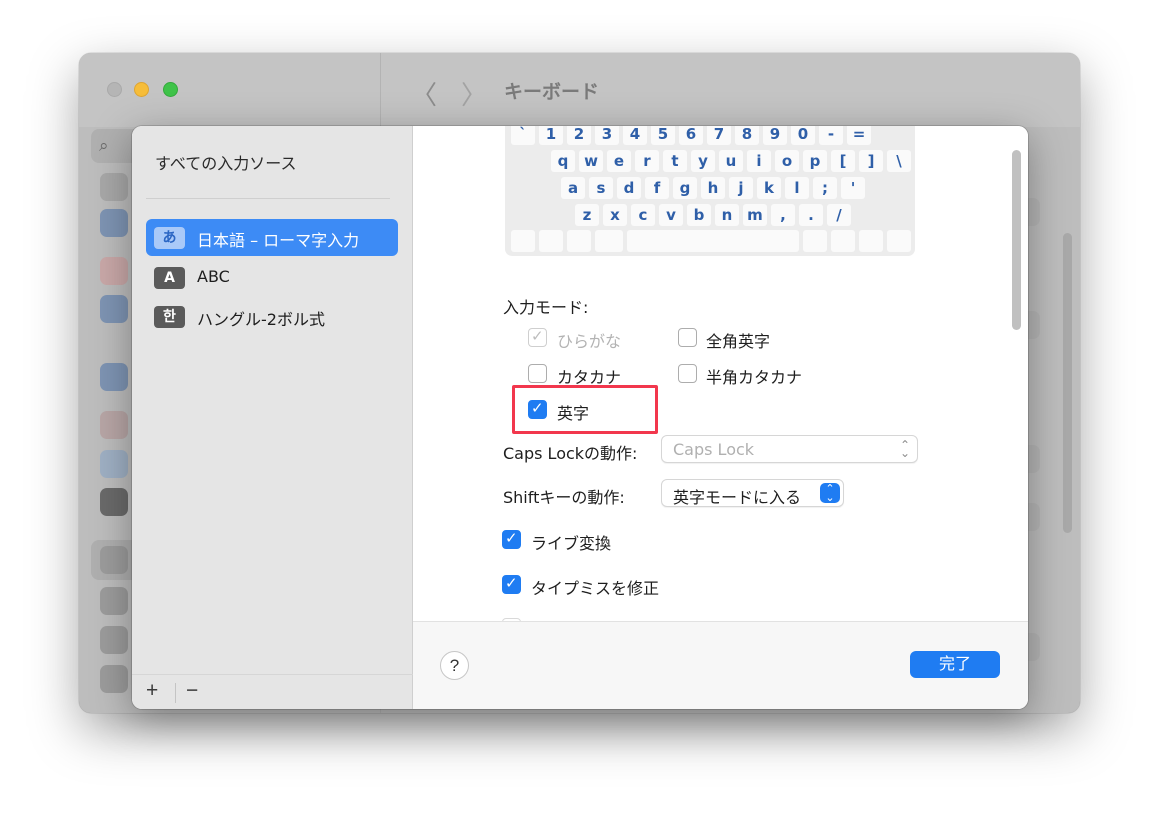  Describe the element at coordinates (152, 691) in the screenshot. I see `add-source-button: +` at that location.